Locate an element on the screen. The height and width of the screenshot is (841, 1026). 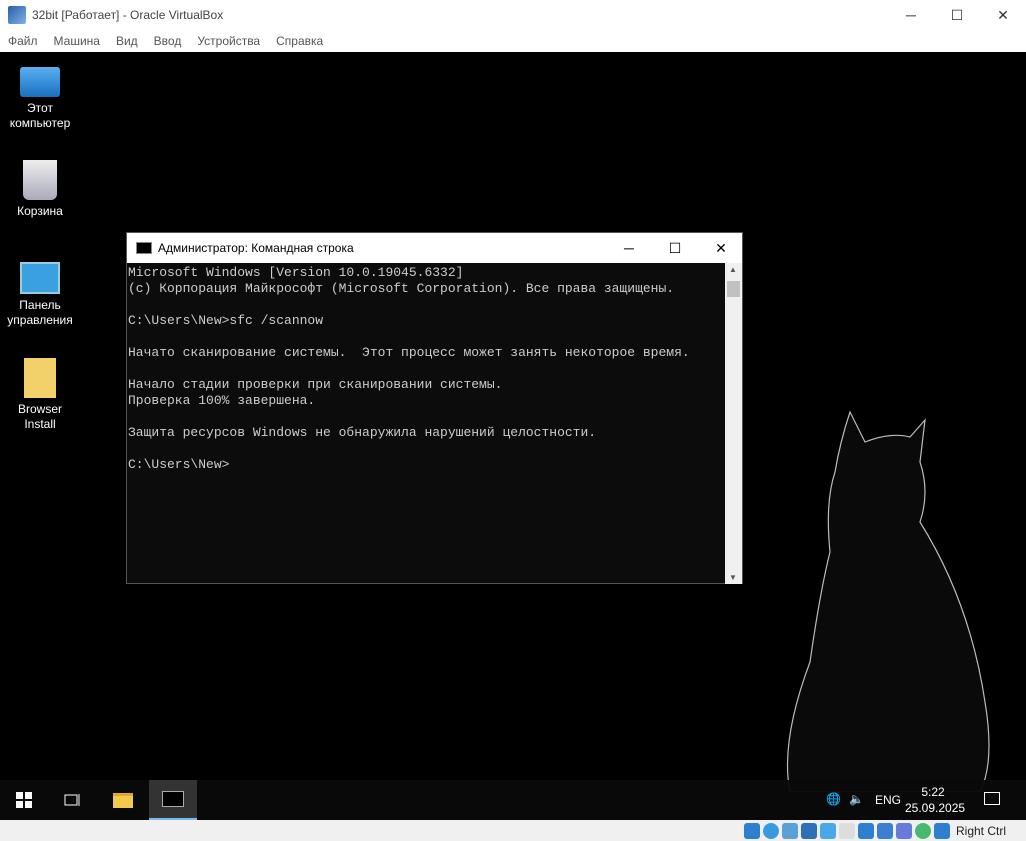
hard-disk-icon is located at coordinates (751, 830).